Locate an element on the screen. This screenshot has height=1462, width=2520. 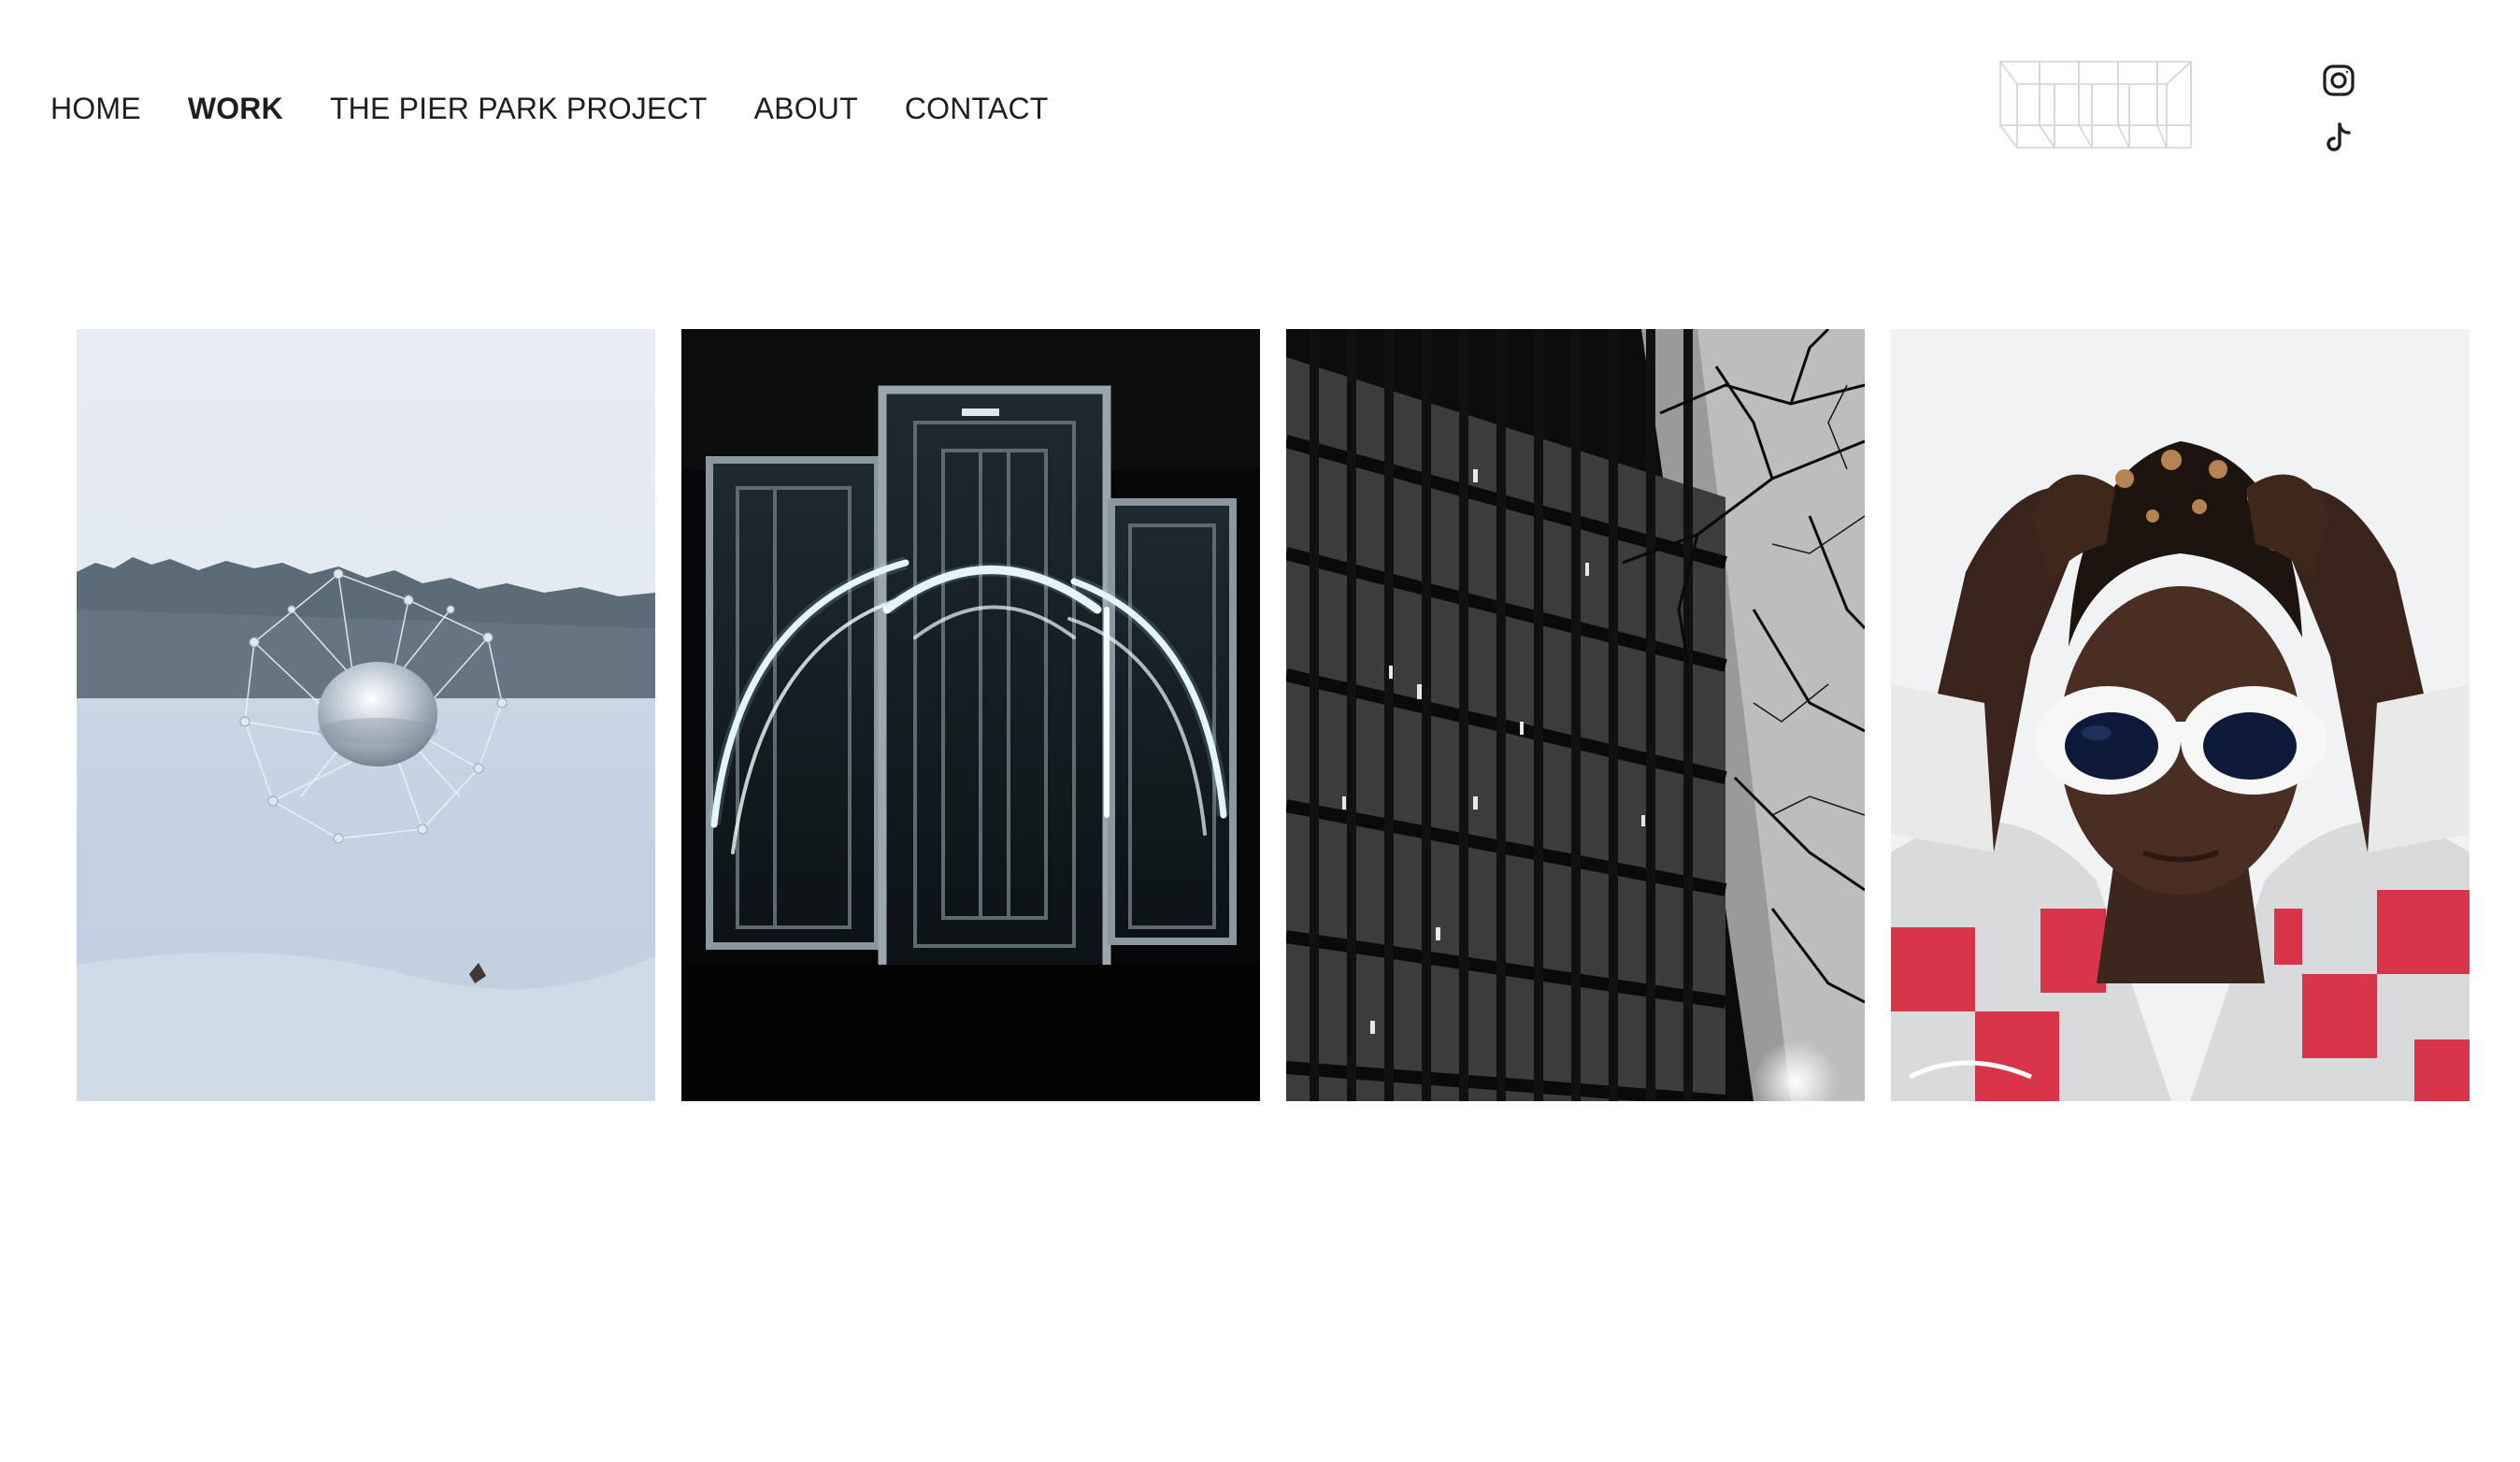
nav-about: ABOUT is located at coordinates (806, 109).